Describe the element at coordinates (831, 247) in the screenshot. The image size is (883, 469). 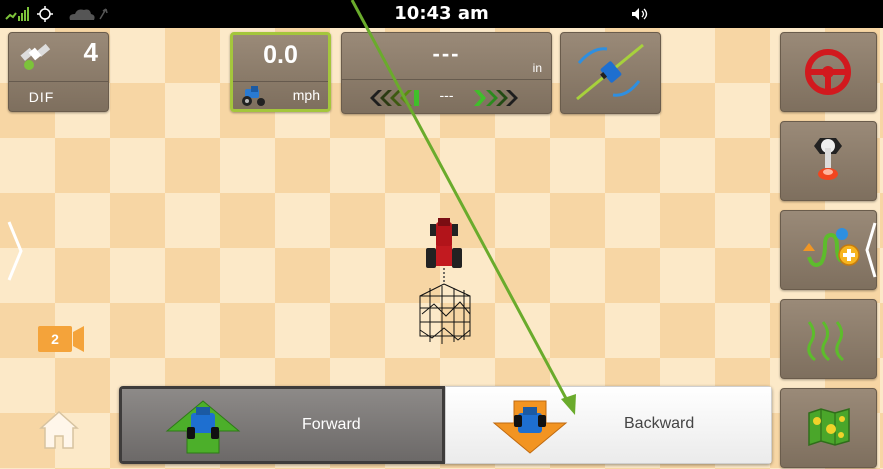
I see `add-curve-icon` at that location.